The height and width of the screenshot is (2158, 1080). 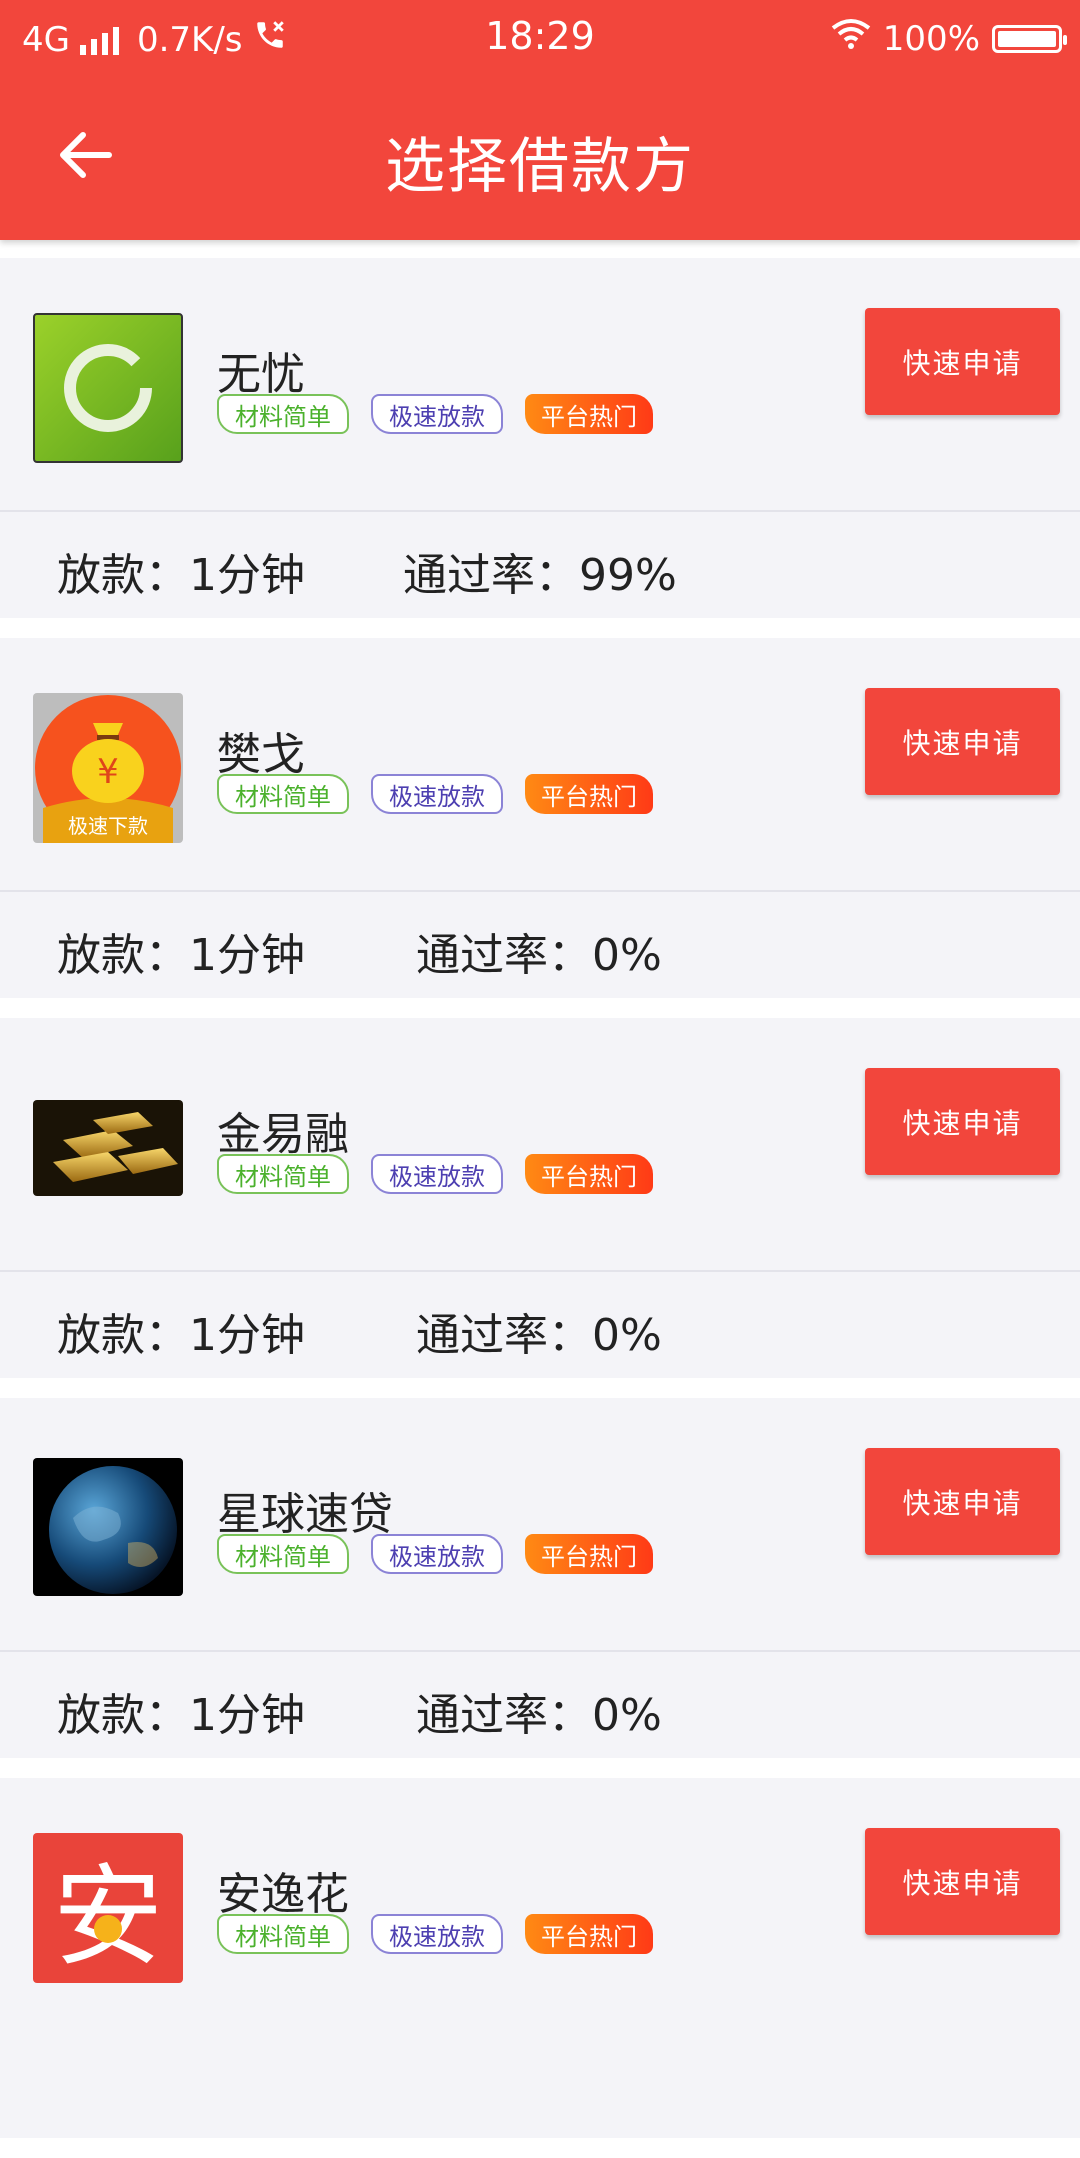 I want to click on rate-value: 99%, so click(x=628, y=575).